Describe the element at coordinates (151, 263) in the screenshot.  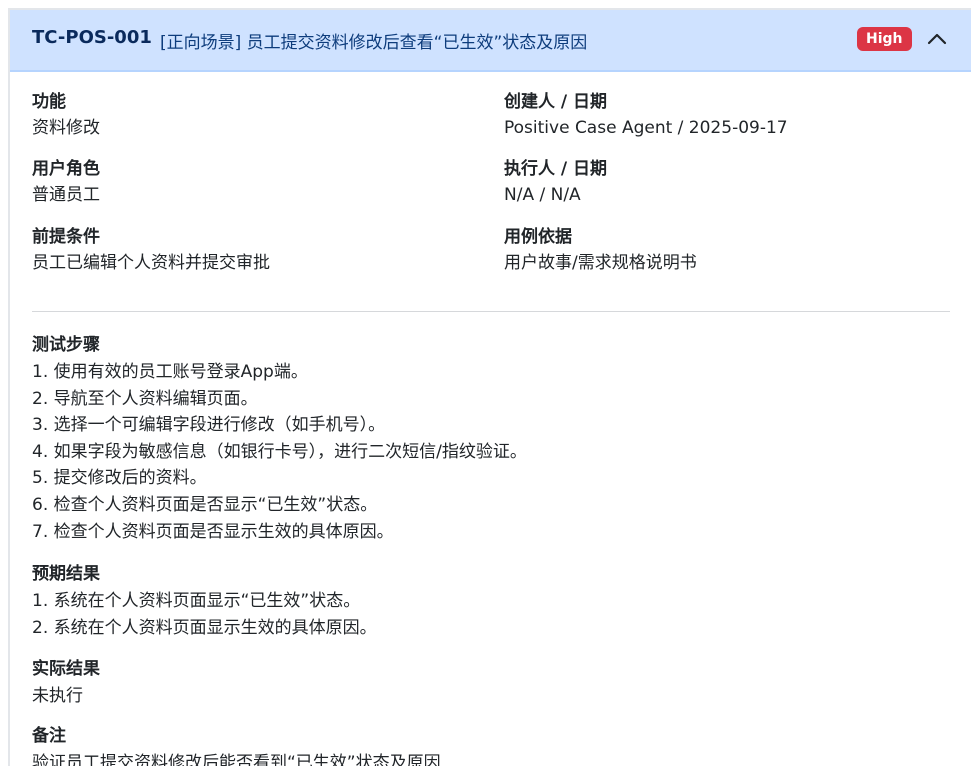
I see `field-value: 员工已编辑个人资料并提交审批` at that location.